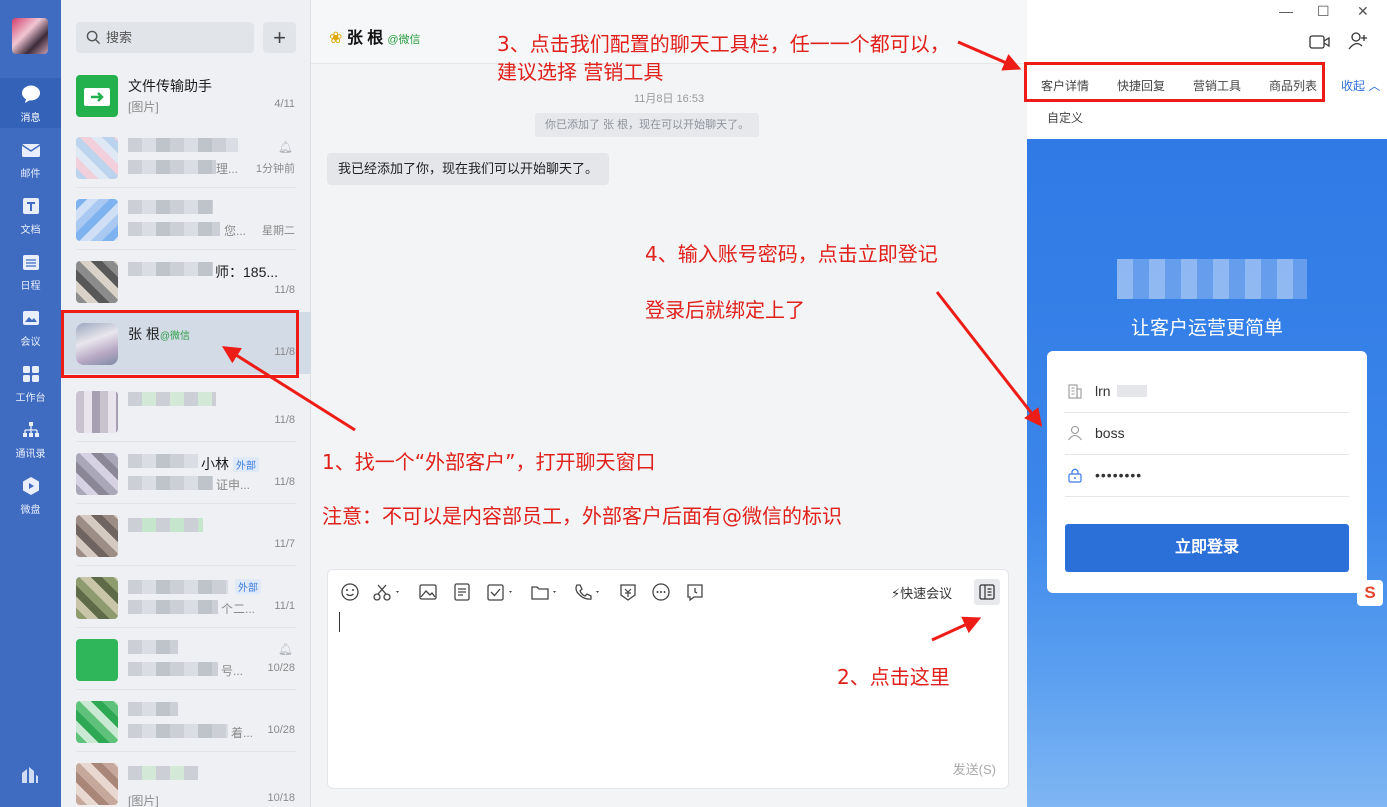  What do you see at coordinates (30, 495) in the screenshot?
I see `nav-drive: 微盘` at bounding box center [30, 495].